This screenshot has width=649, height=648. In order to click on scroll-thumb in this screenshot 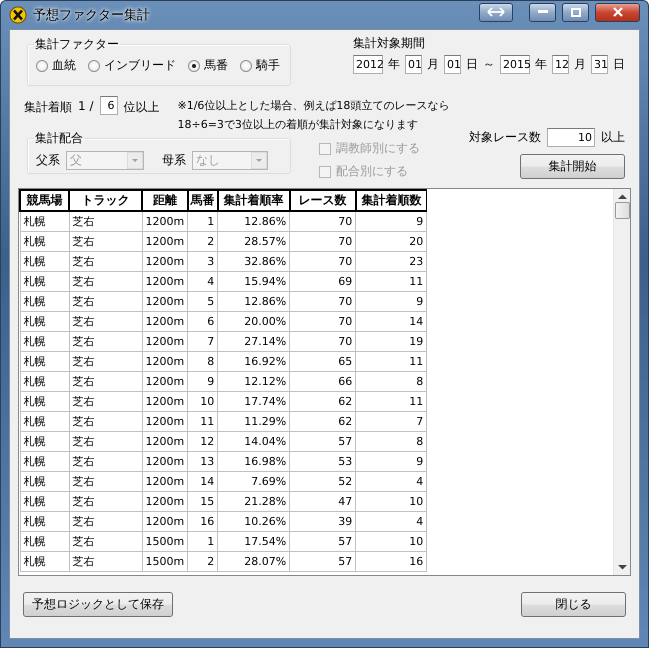, I will do `click(622, 210)`.